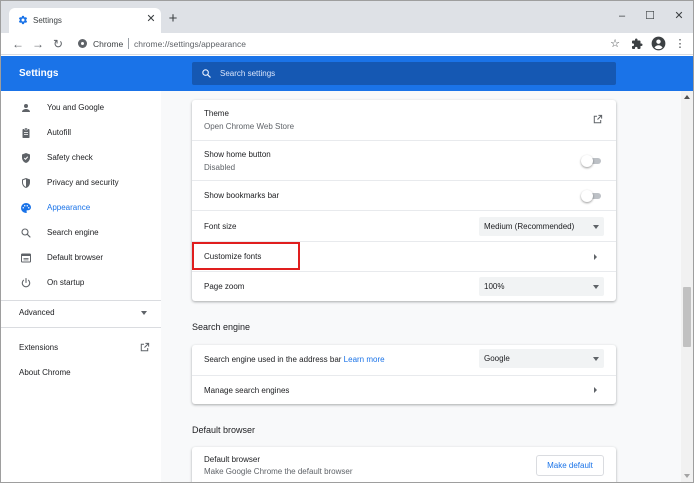  I want to click on home-button-toggle, so click(592, 161).